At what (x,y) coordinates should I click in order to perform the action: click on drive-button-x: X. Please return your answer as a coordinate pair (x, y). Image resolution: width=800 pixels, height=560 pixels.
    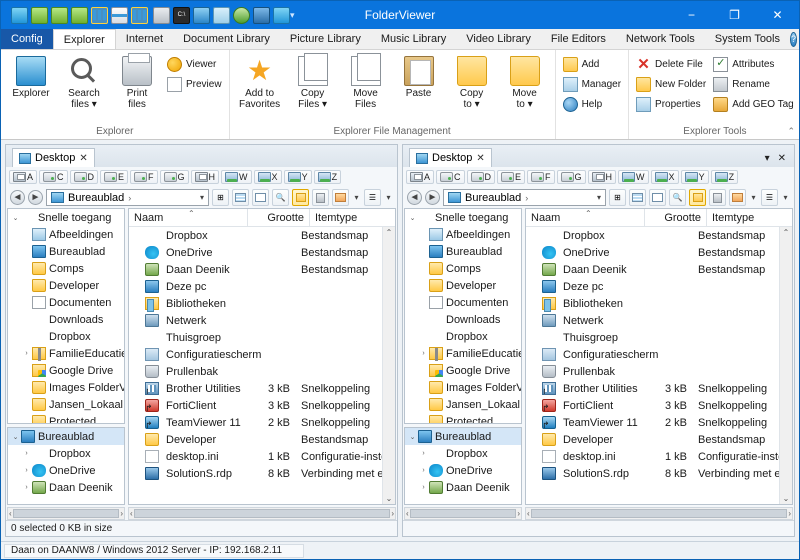
    Looking at the image, I should click on (267, 177).